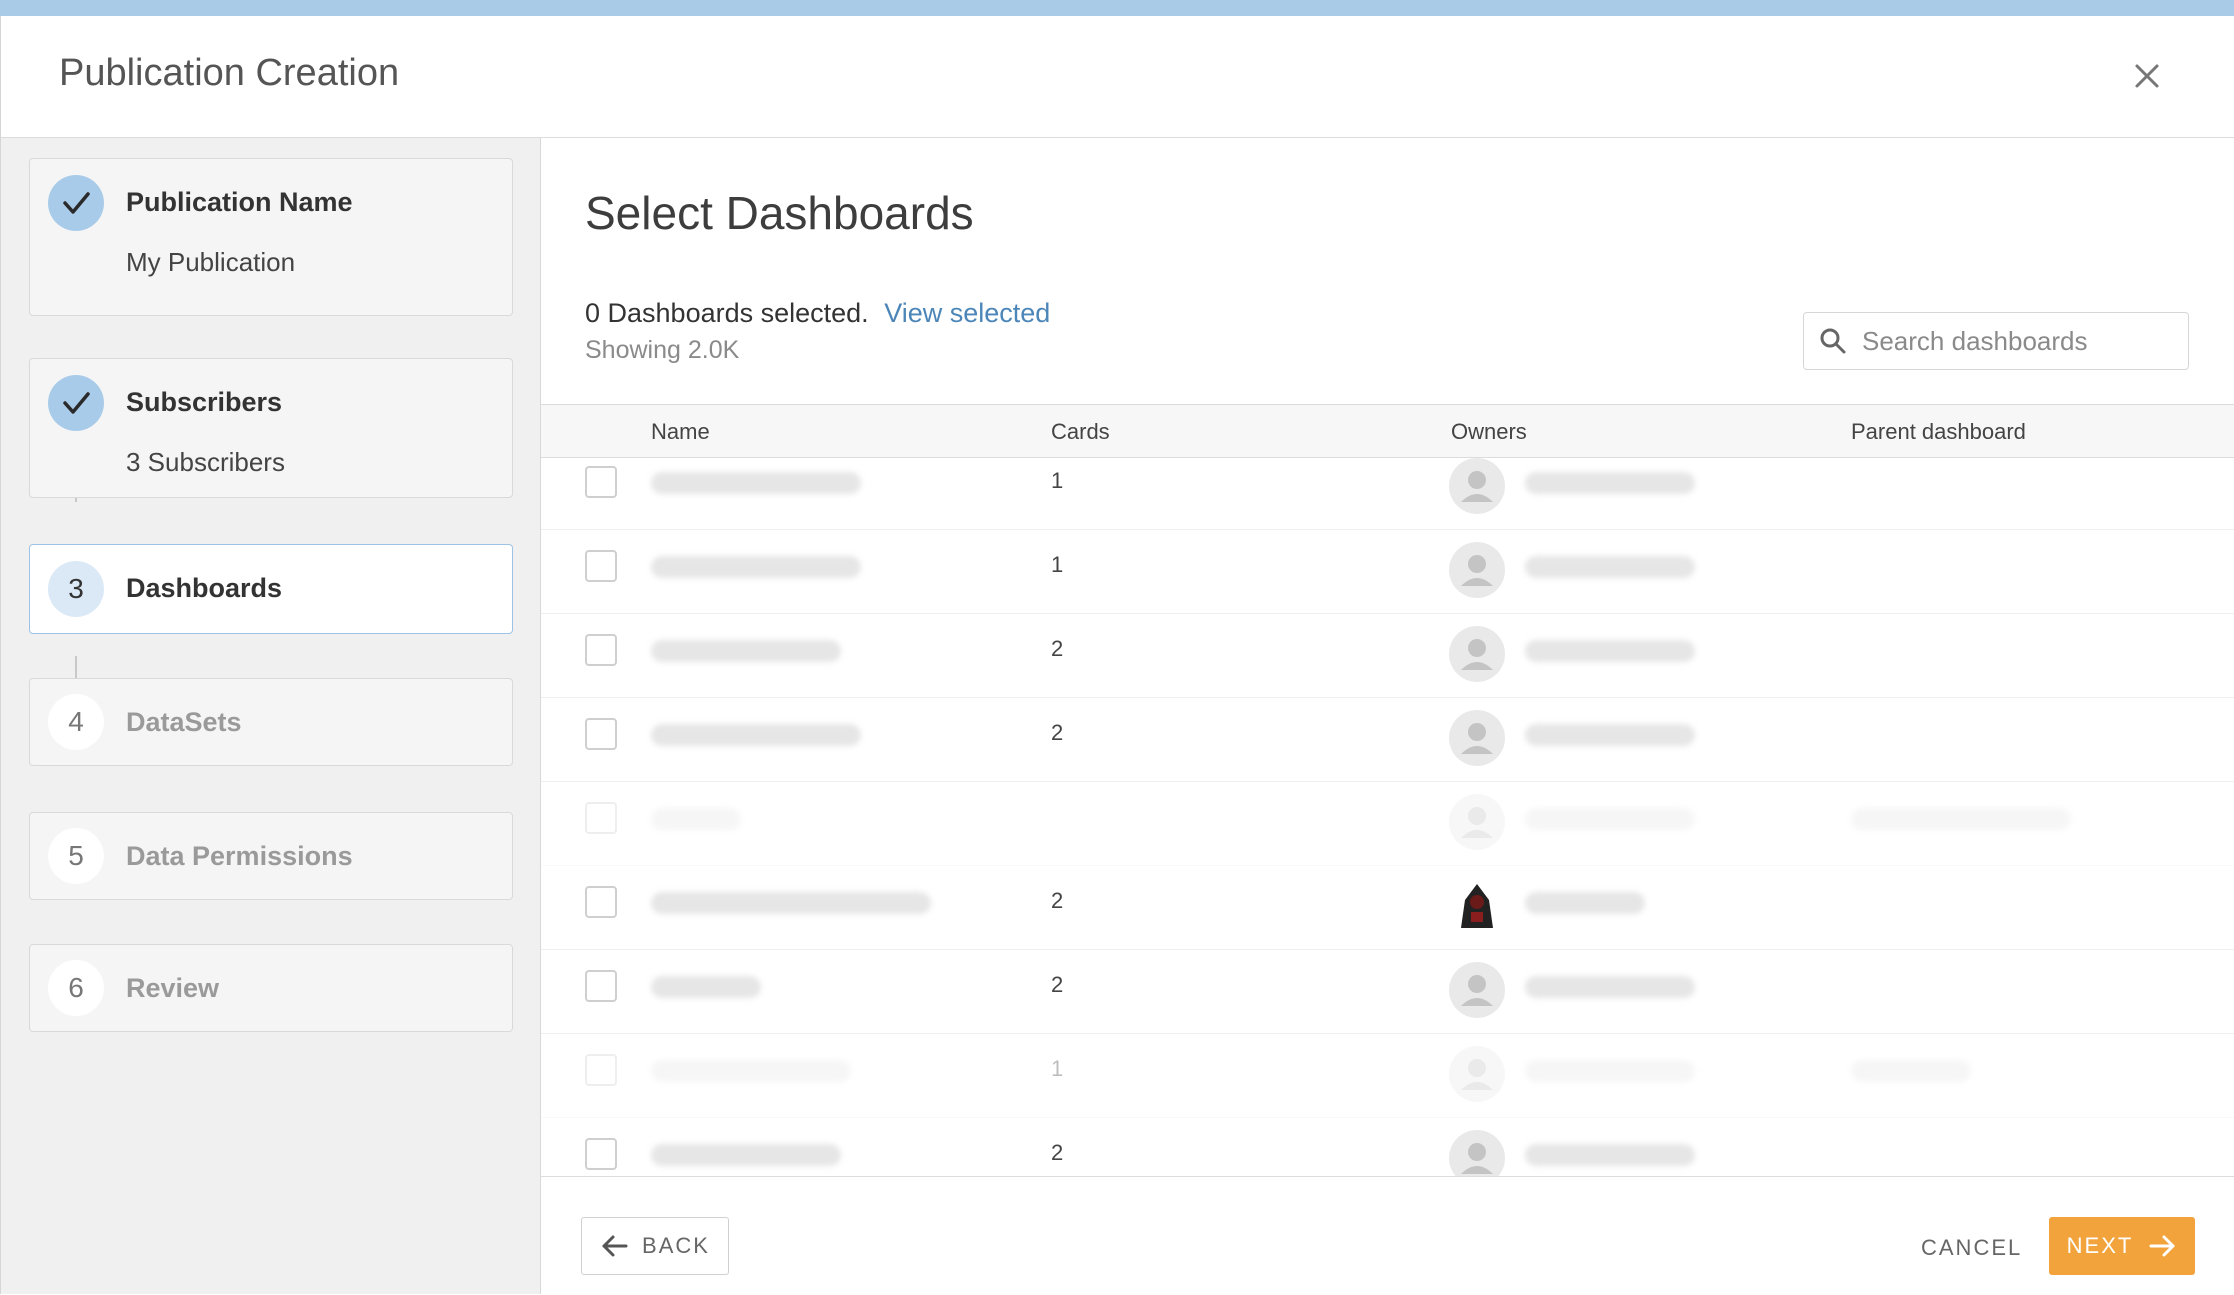 Image resolution: width=2234 pixels, height=1295 pixels. Describe the element at coordinates (662, 350) in the screenshot. I see `result-count: Showing 2.0K` at that location.